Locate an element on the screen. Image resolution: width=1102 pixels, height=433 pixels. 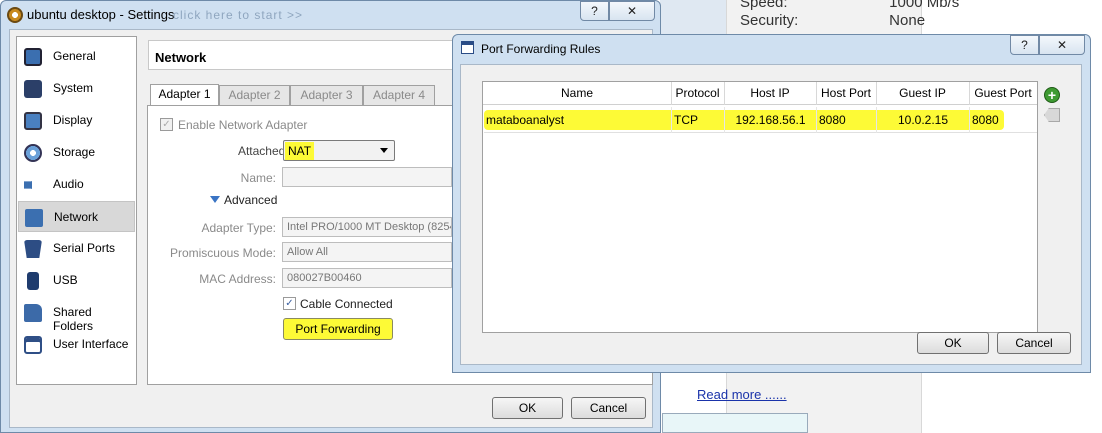
ghost-link-text: click here to start >> is located at coordinates (238, 15).